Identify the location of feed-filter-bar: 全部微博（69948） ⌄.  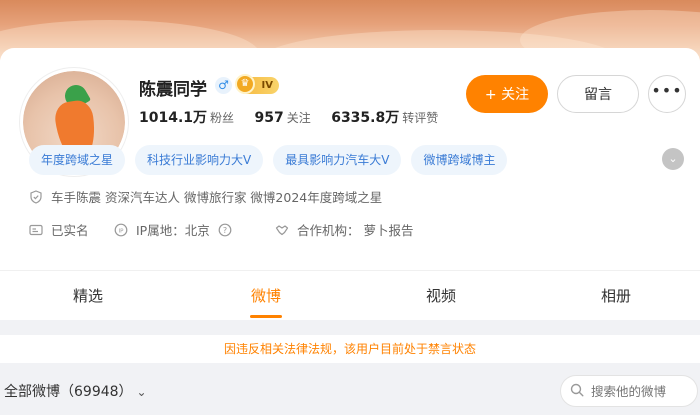
(350, 390).